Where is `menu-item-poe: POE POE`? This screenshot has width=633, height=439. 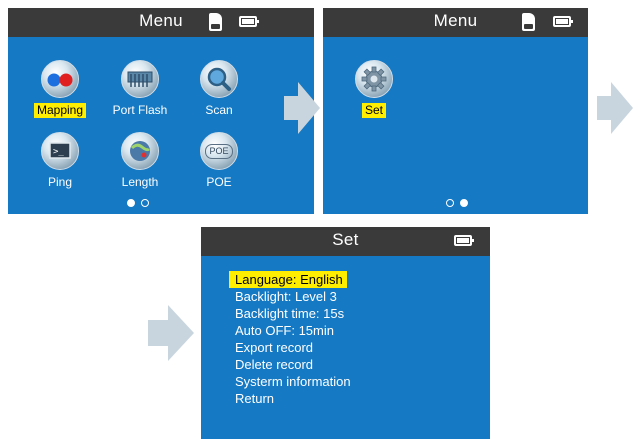
menu-item-poe: POE POE is located at coordinates (219, 161).